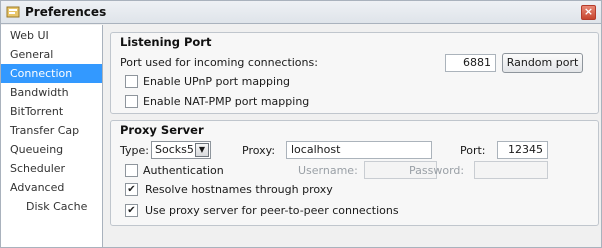 This screenshot has height=248, width=602. Describe the element at coordinates (183, 170) in the screenshot. I see `authentication-label: Authentication` at that location.